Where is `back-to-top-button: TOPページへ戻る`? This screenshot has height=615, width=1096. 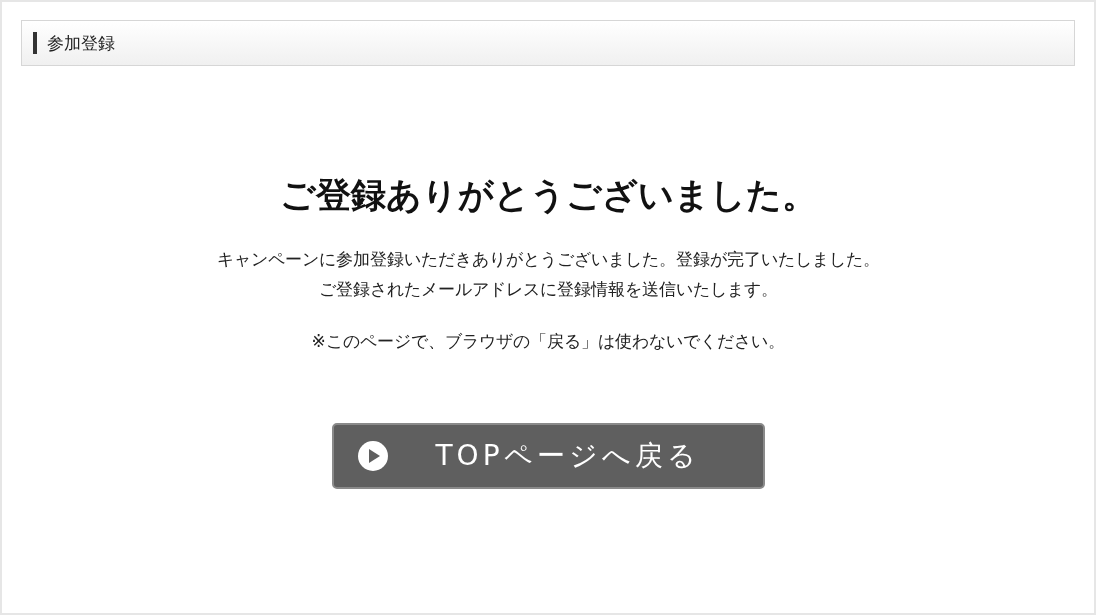 back-to-top-button: TOPページへ戻る is located at coordinates (548, 456).